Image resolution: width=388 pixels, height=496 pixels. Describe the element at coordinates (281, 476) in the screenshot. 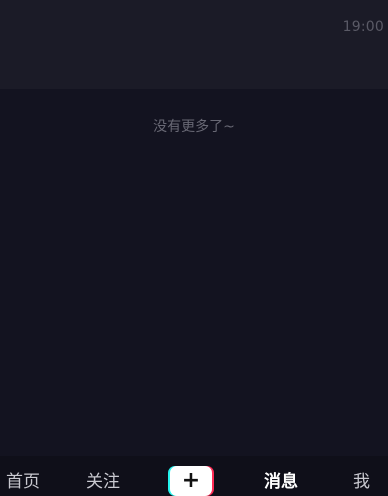

I see `tab-messages: 消息` at that location.